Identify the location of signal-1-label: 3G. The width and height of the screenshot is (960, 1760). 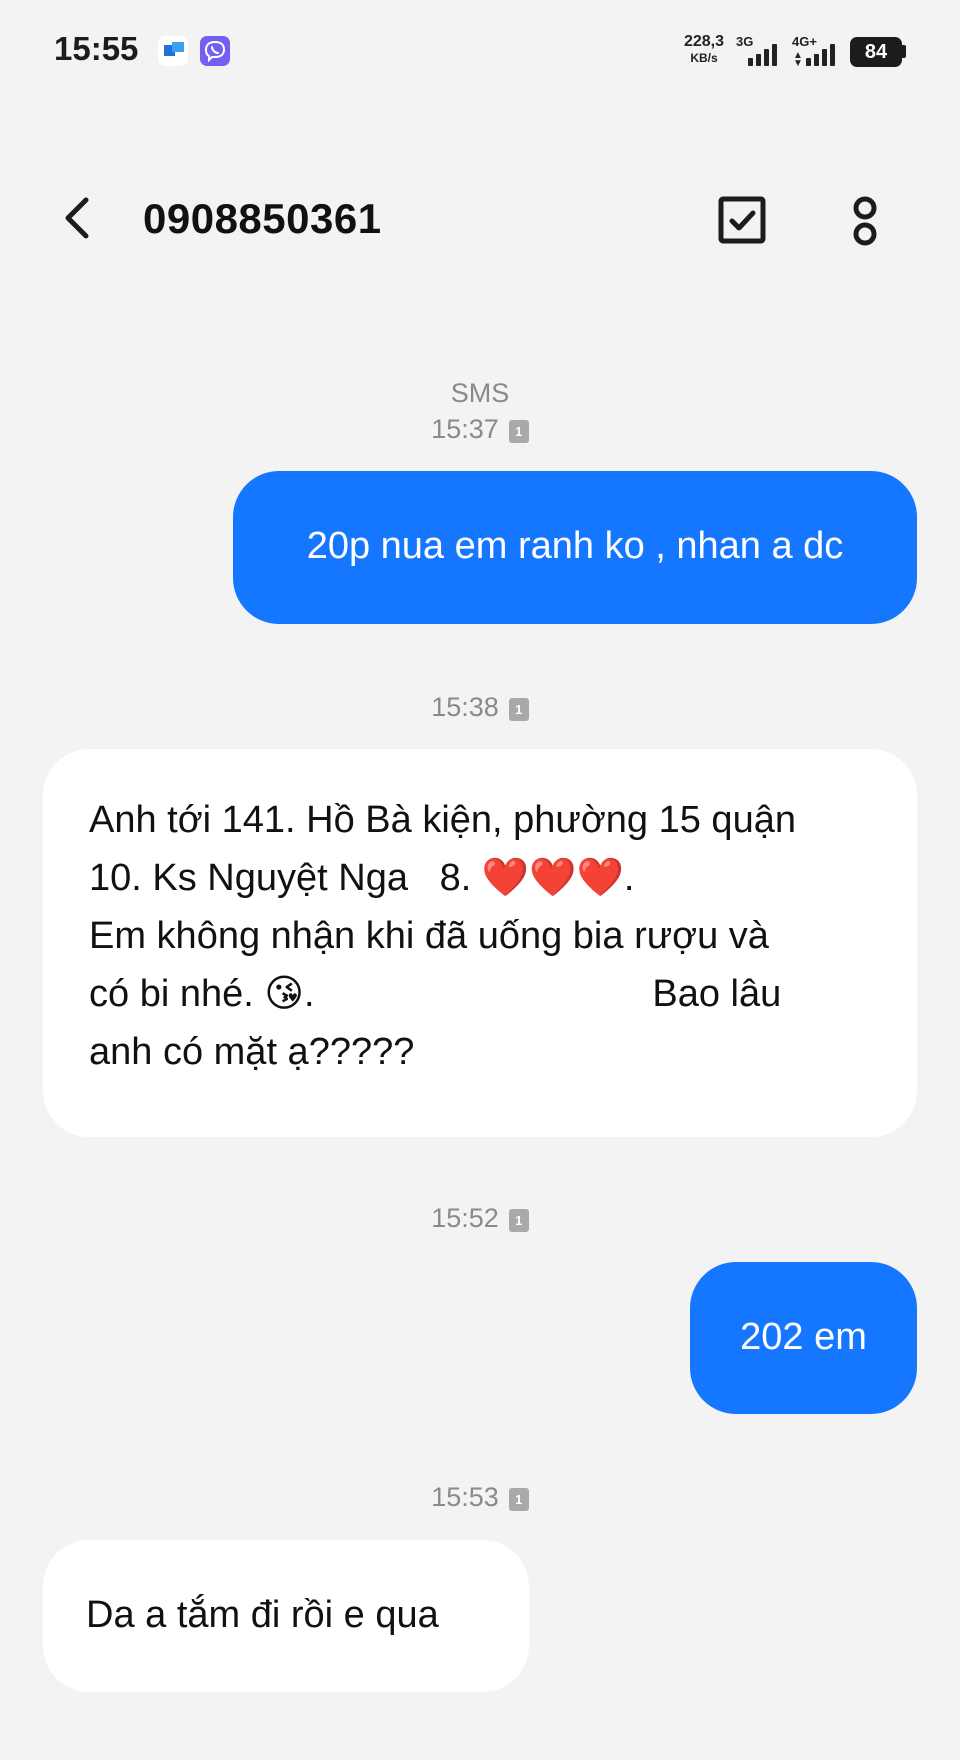
(745, 41).